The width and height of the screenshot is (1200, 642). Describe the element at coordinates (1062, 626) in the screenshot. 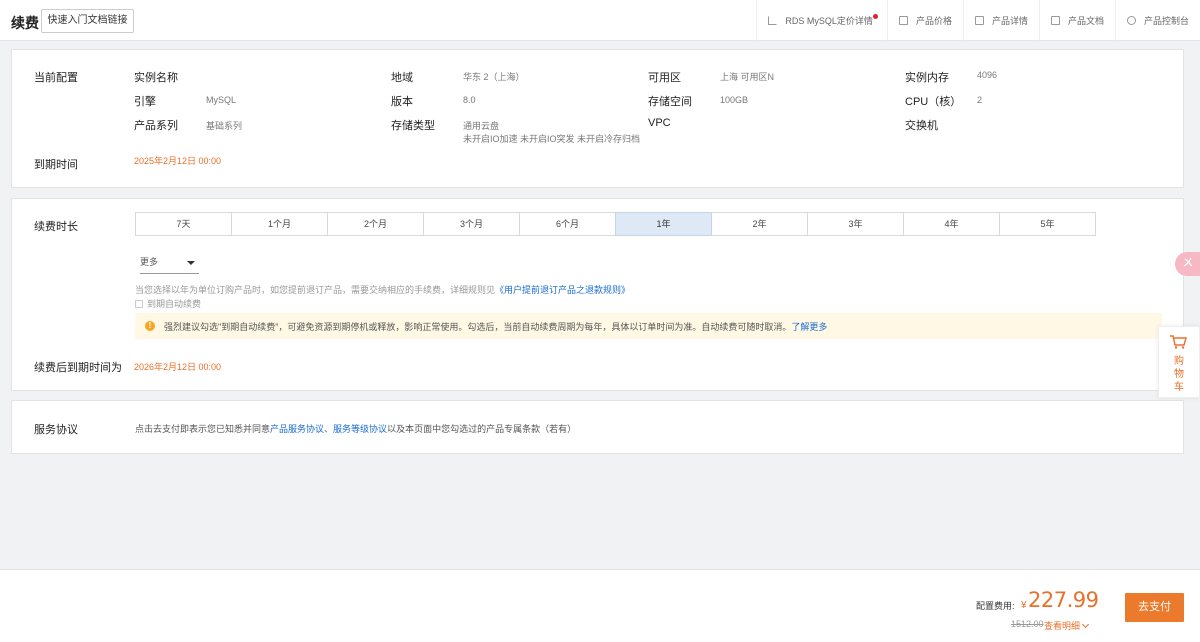

I see `view-details-label: 查看明细` at that location.